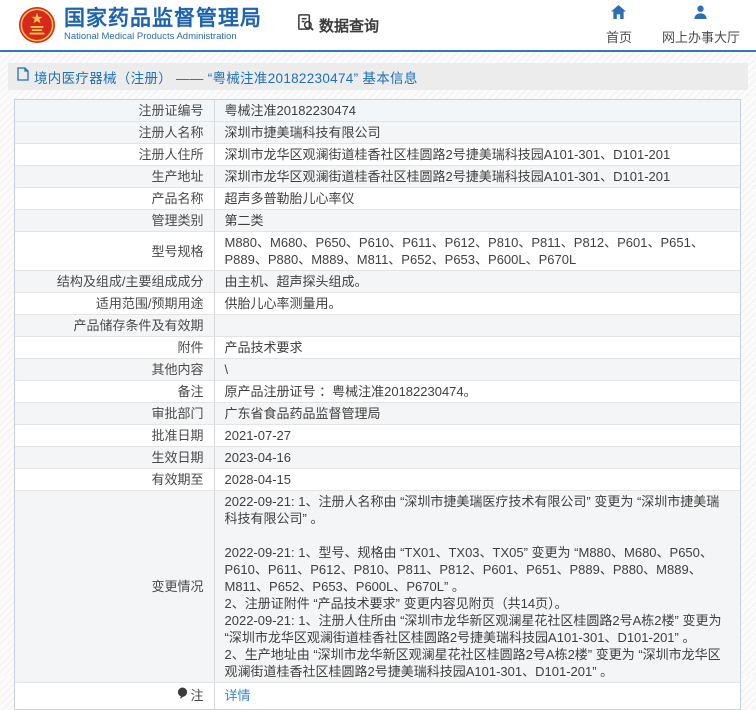  I want to click on agency-name-cn: 国家药品监督管理局, so click(163, 18).